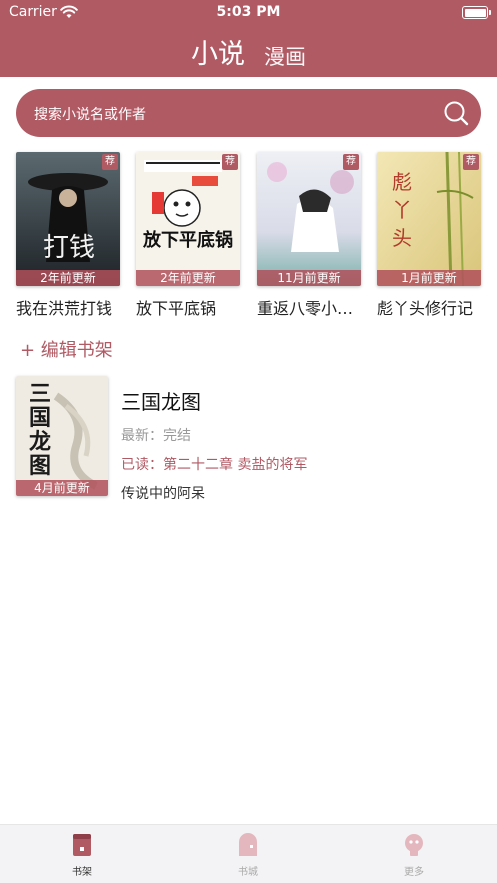  What do you see at coordinates (429, 278) in the screenshot?
I see `update-label: 1月前更新` at bounding box center [429, 278].